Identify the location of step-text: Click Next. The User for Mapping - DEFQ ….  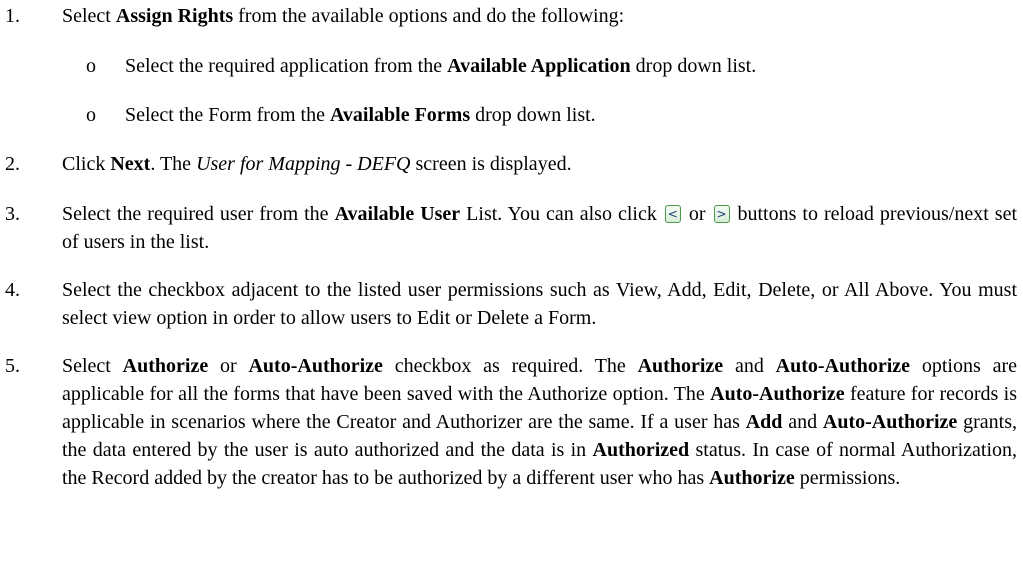
(539, 164).